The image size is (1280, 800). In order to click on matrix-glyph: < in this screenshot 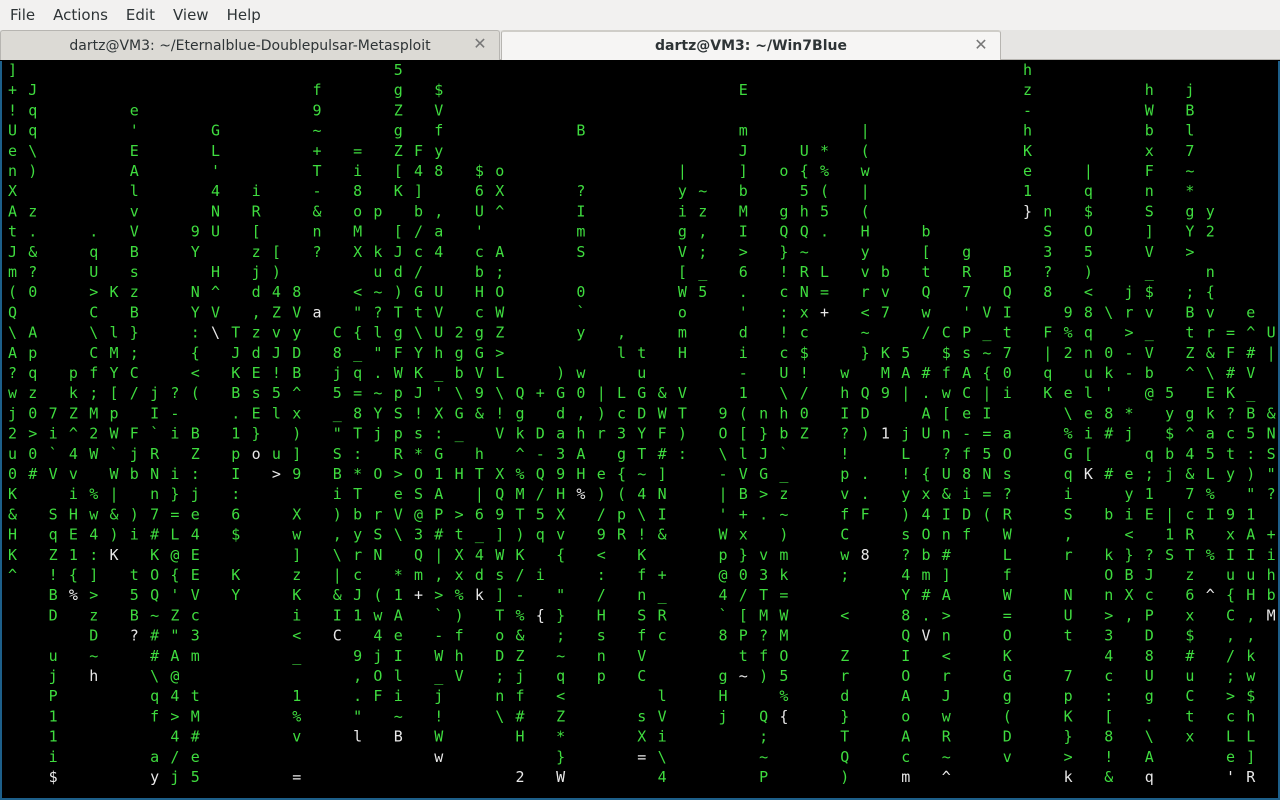, I will do `click(601, 555)`.